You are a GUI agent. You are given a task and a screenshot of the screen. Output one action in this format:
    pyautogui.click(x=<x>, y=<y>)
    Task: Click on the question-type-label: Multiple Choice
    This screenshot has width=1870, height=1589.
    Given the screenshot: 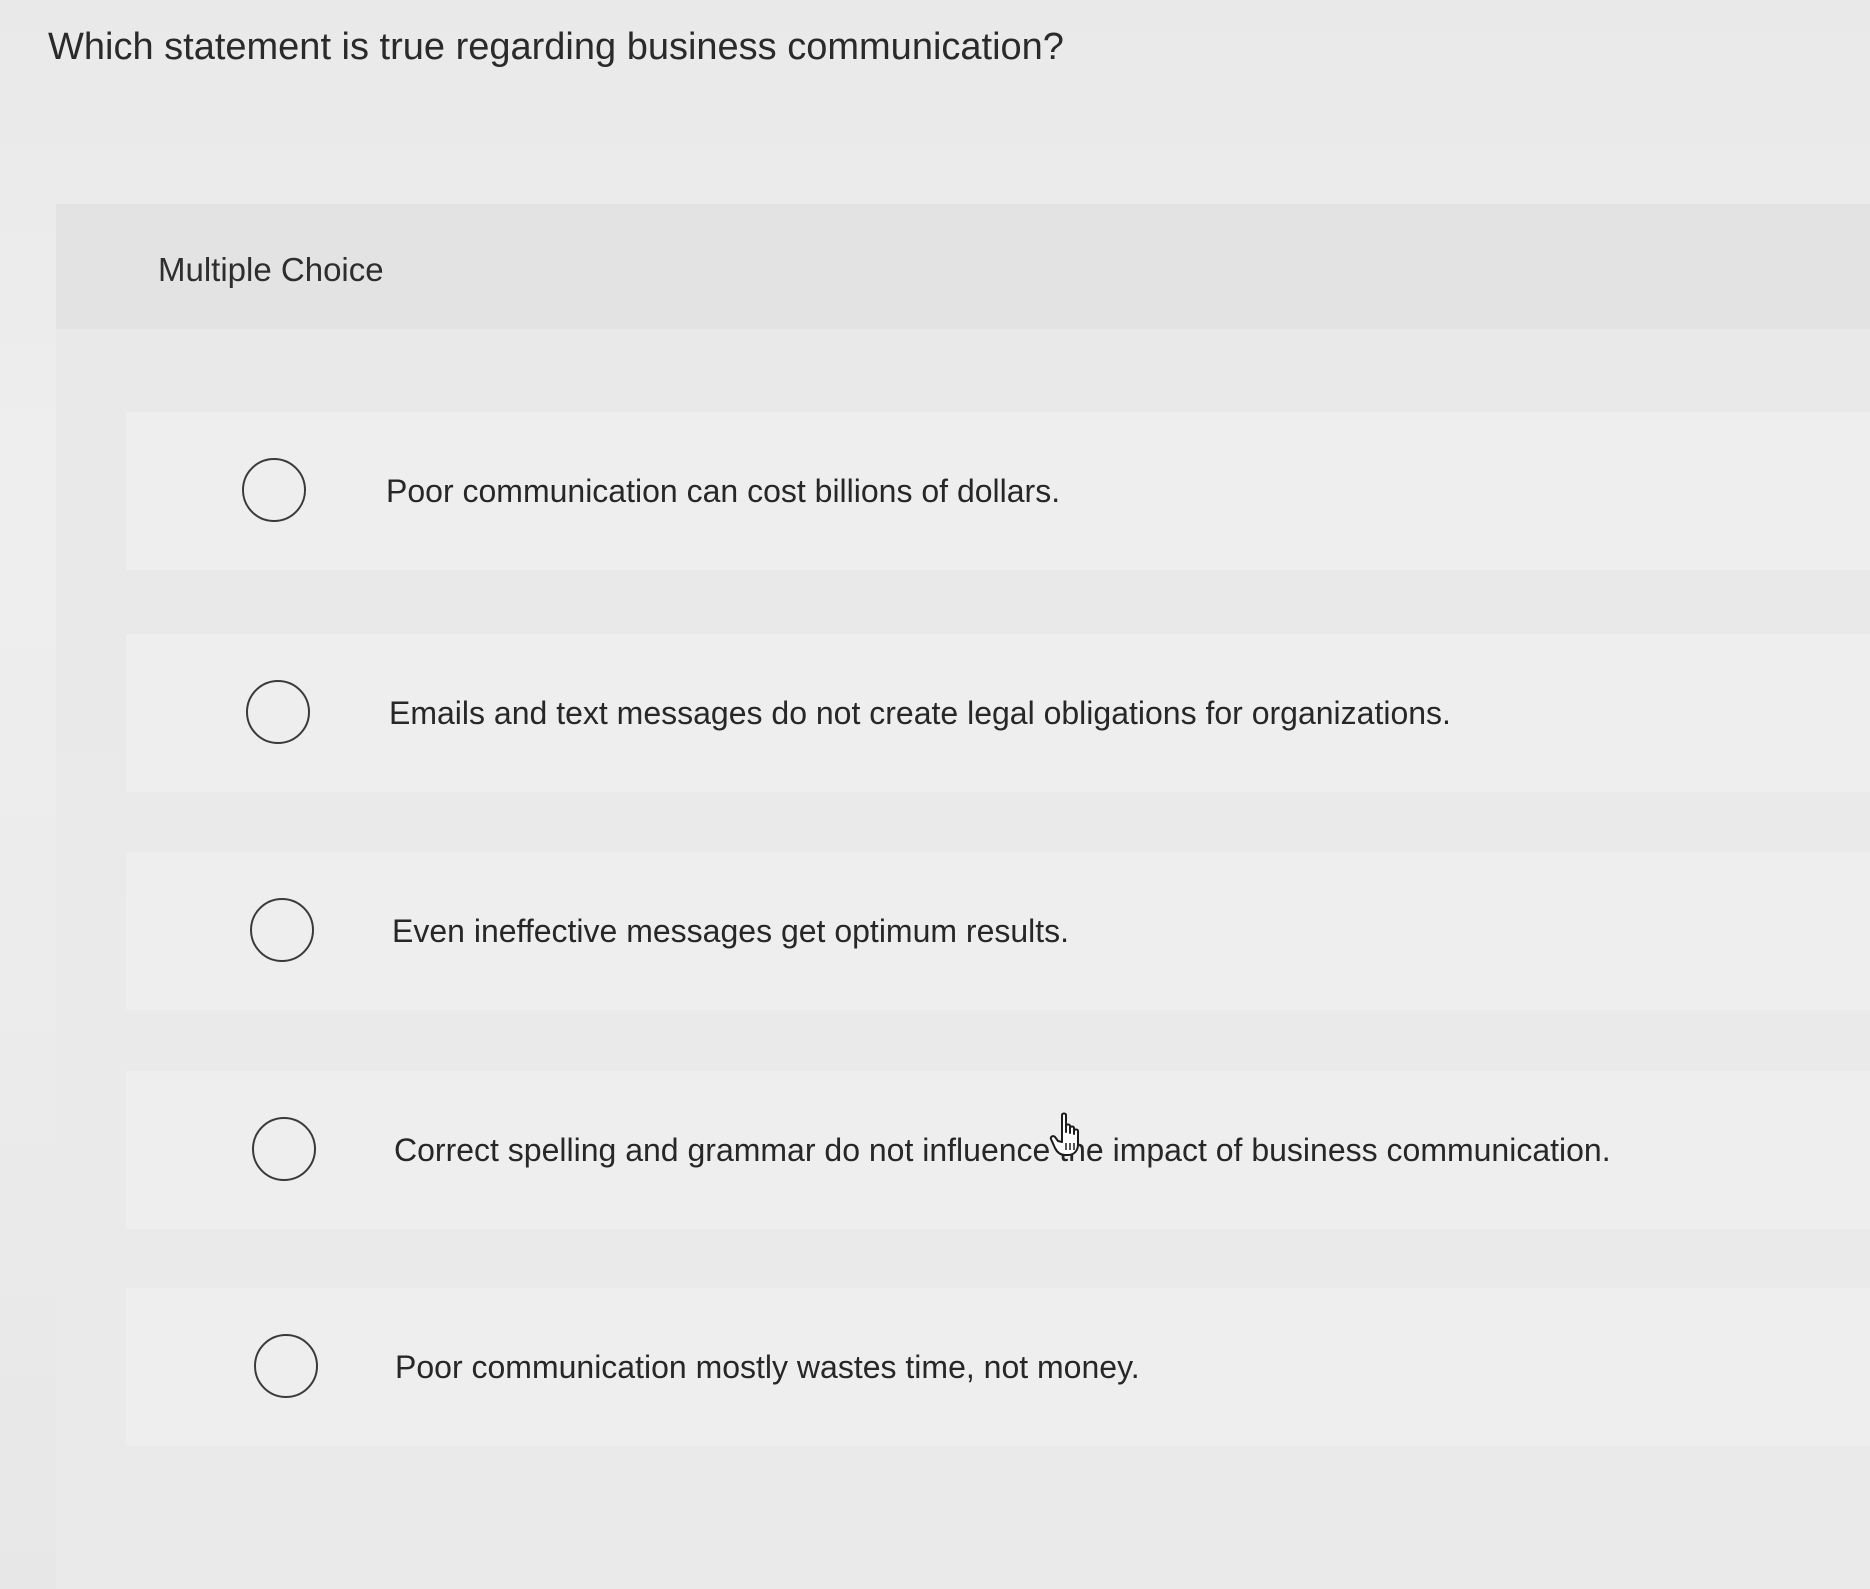 What is the action you would take?
    pyautogui.click(x=271, y=269)
    